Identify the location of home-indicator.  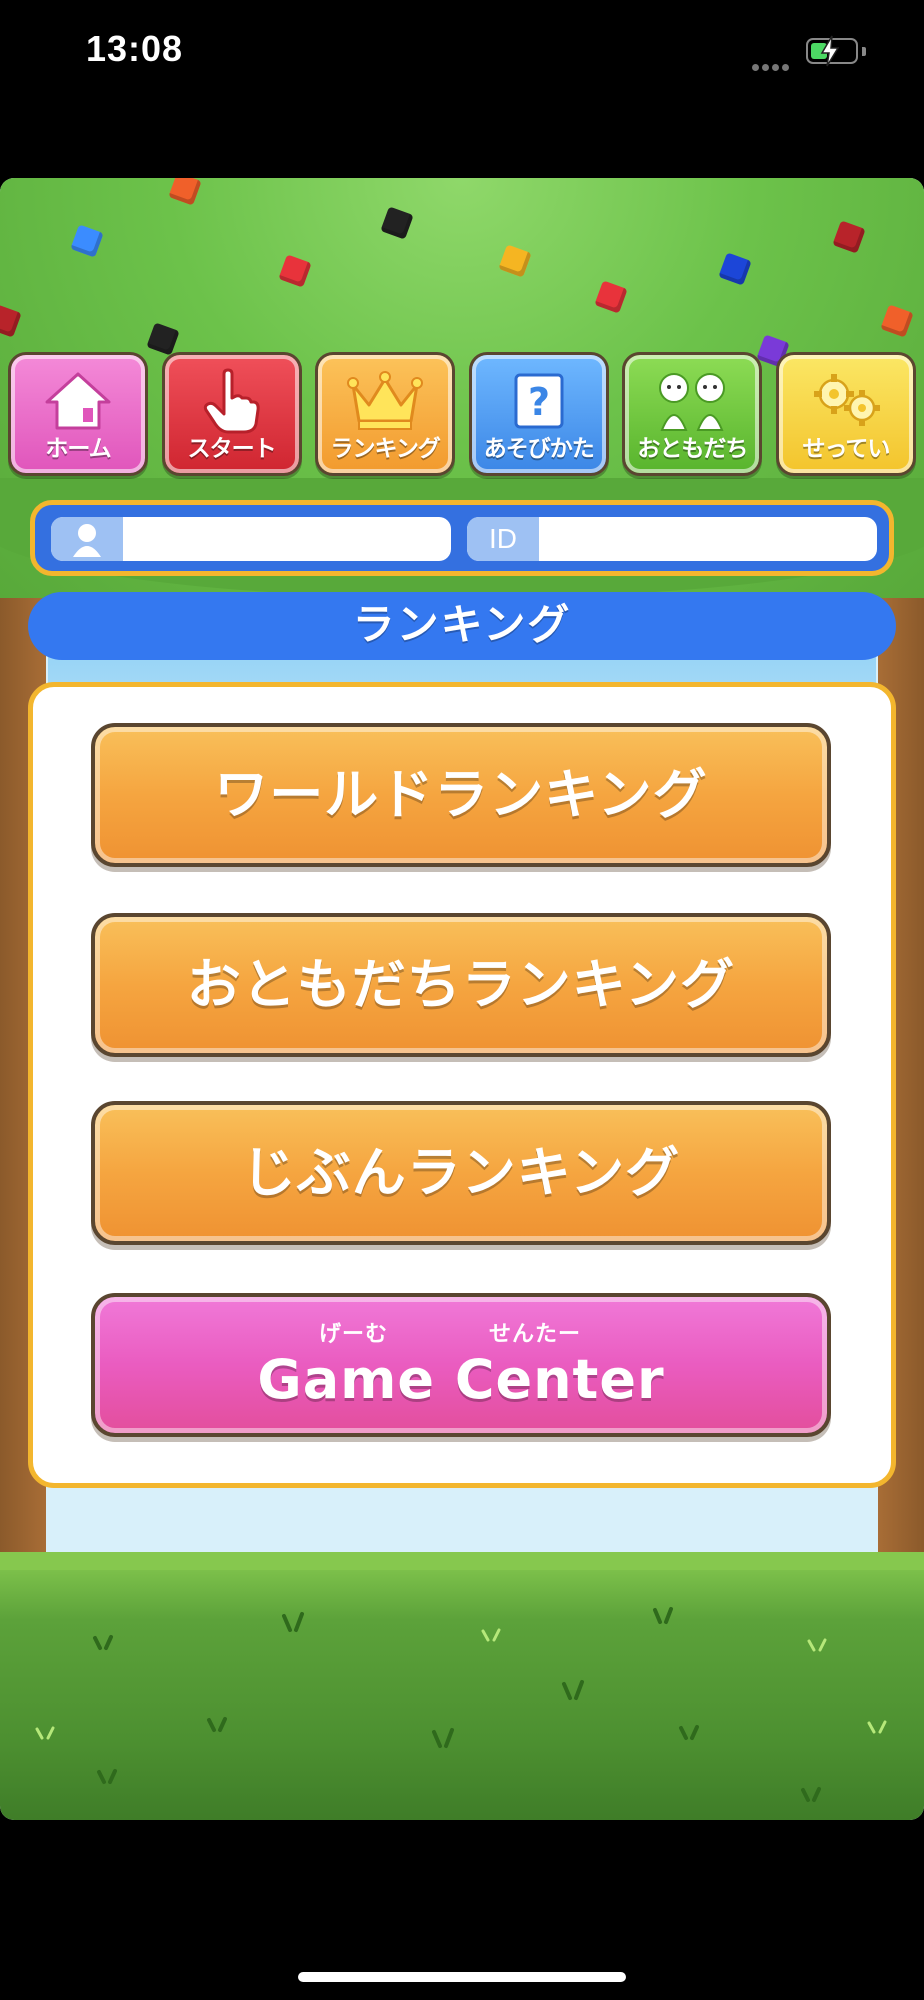
(462, 1977).